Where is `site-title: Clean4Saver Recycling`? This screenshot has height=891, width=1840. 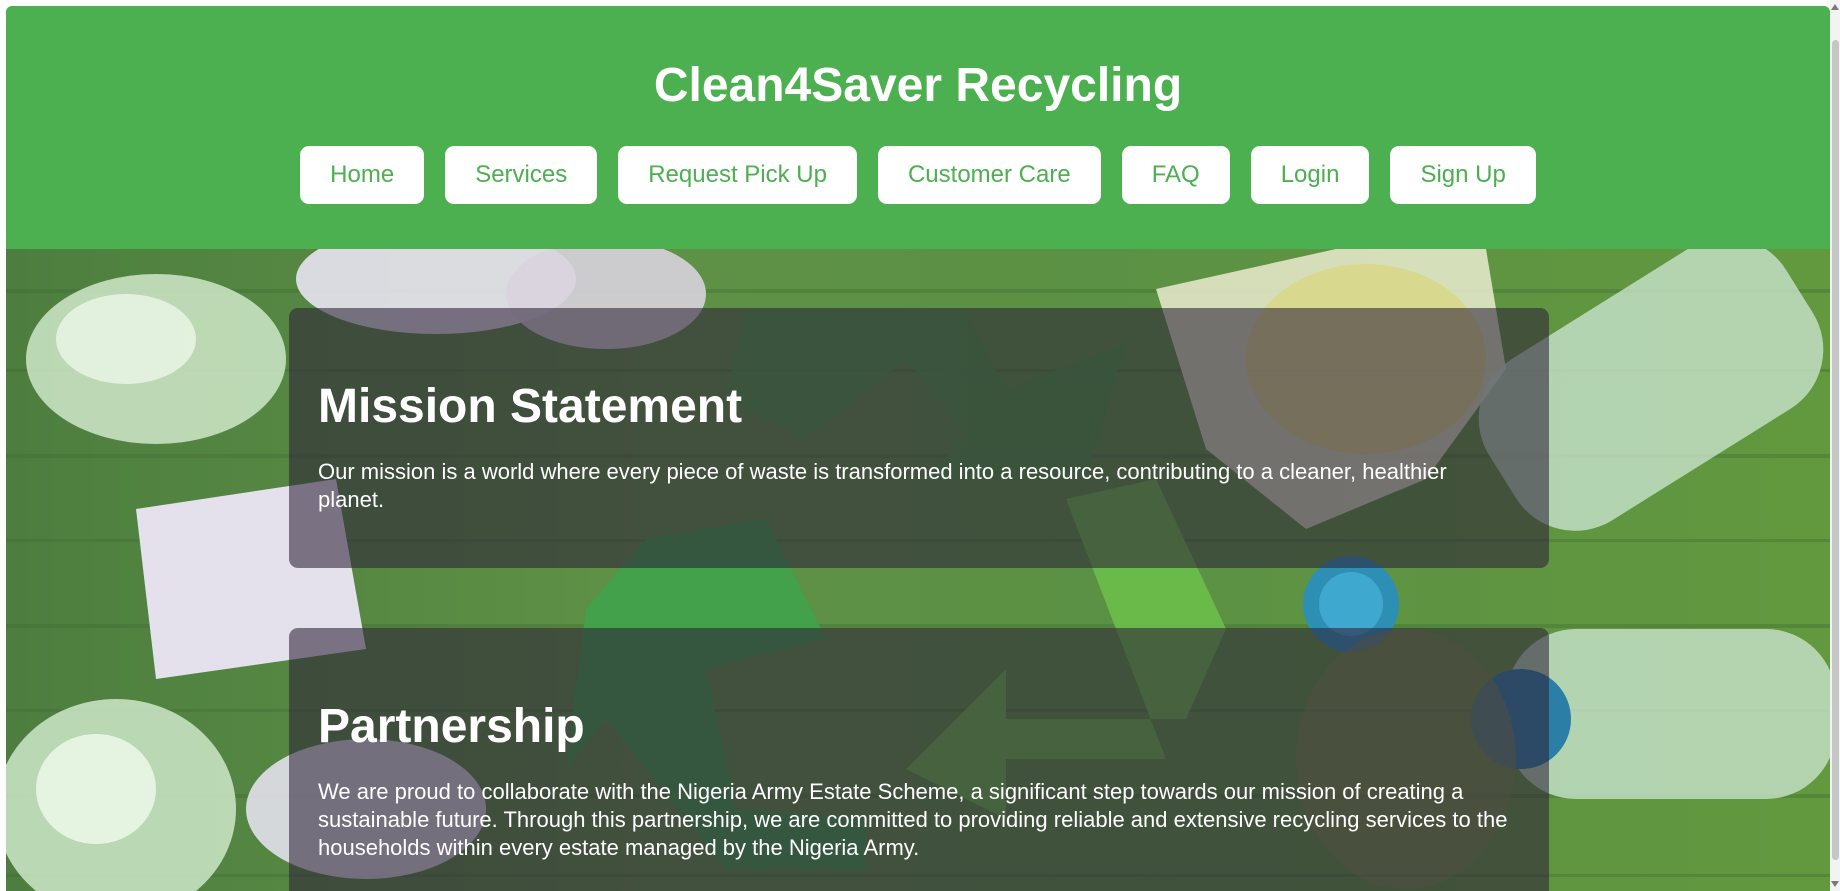 site-title: Clean4Saver Recycling is located at coordinates (918, 85).